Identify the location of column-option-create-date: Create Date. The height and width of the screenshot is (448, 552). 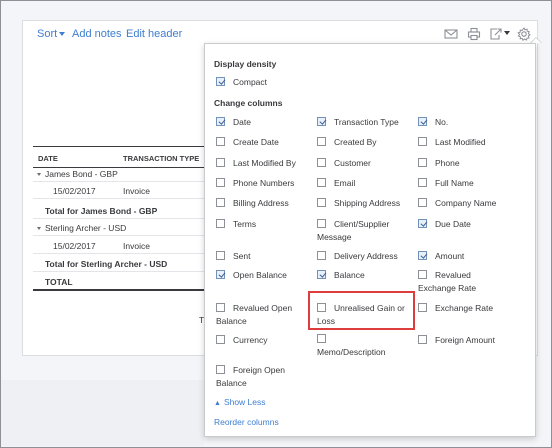
(260, 142).